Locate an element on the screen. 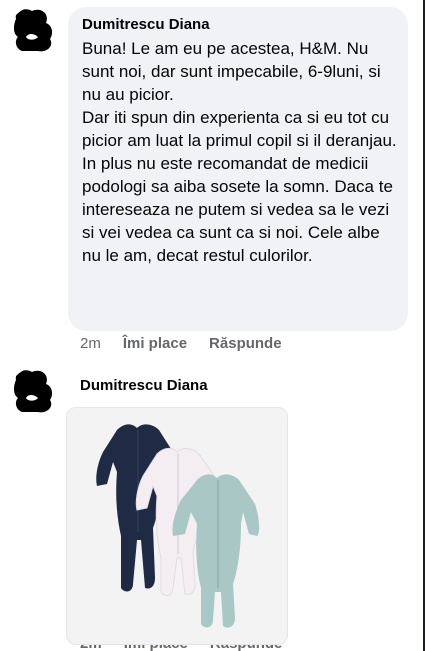  comment-actions: 2m Îmi place Răspunde is located at coordinates (181, 345).